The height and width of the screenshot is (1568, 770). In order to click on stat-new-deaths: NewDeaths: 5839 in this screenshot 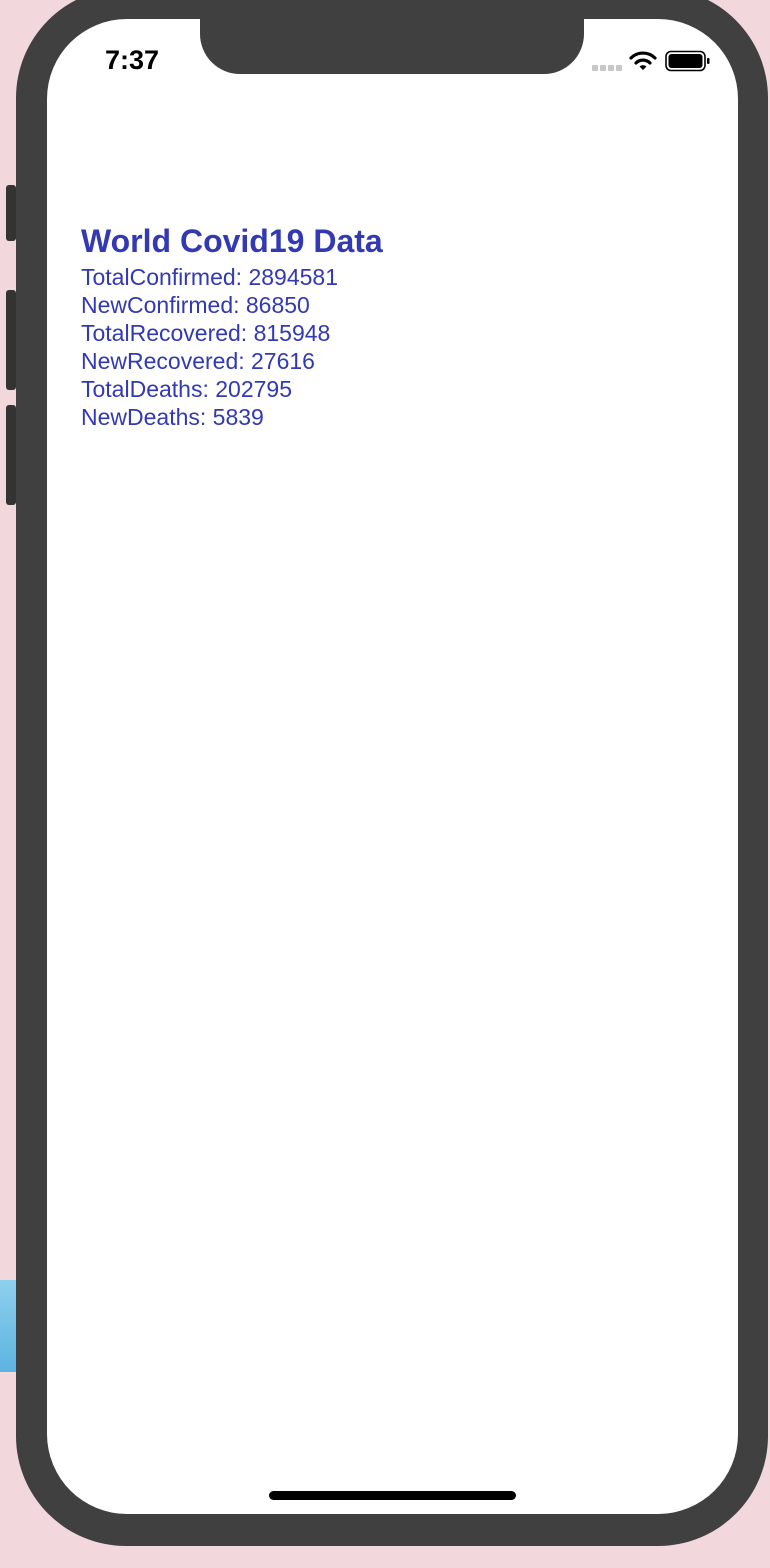, I will do `click(172, 417)`.